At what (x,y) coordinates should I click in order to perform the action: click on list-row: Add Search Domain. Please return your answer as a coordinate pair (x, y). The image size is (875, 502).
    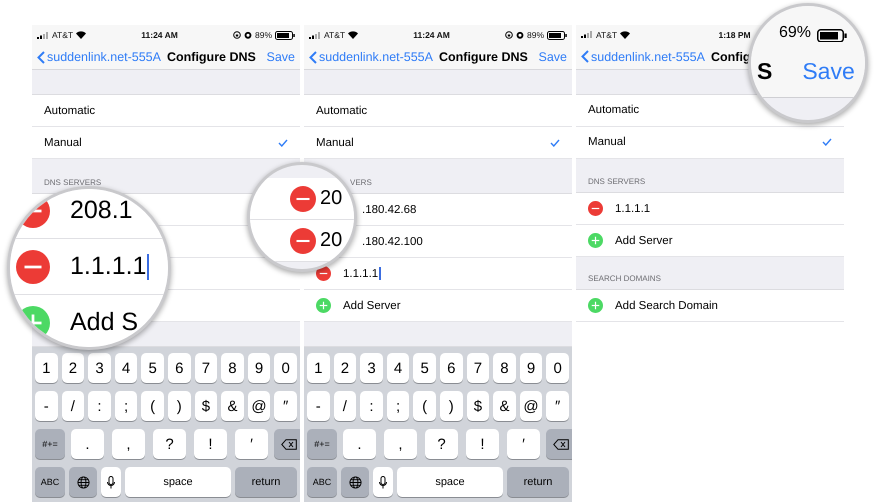
    Looking at the image, I should click on (710, 306).